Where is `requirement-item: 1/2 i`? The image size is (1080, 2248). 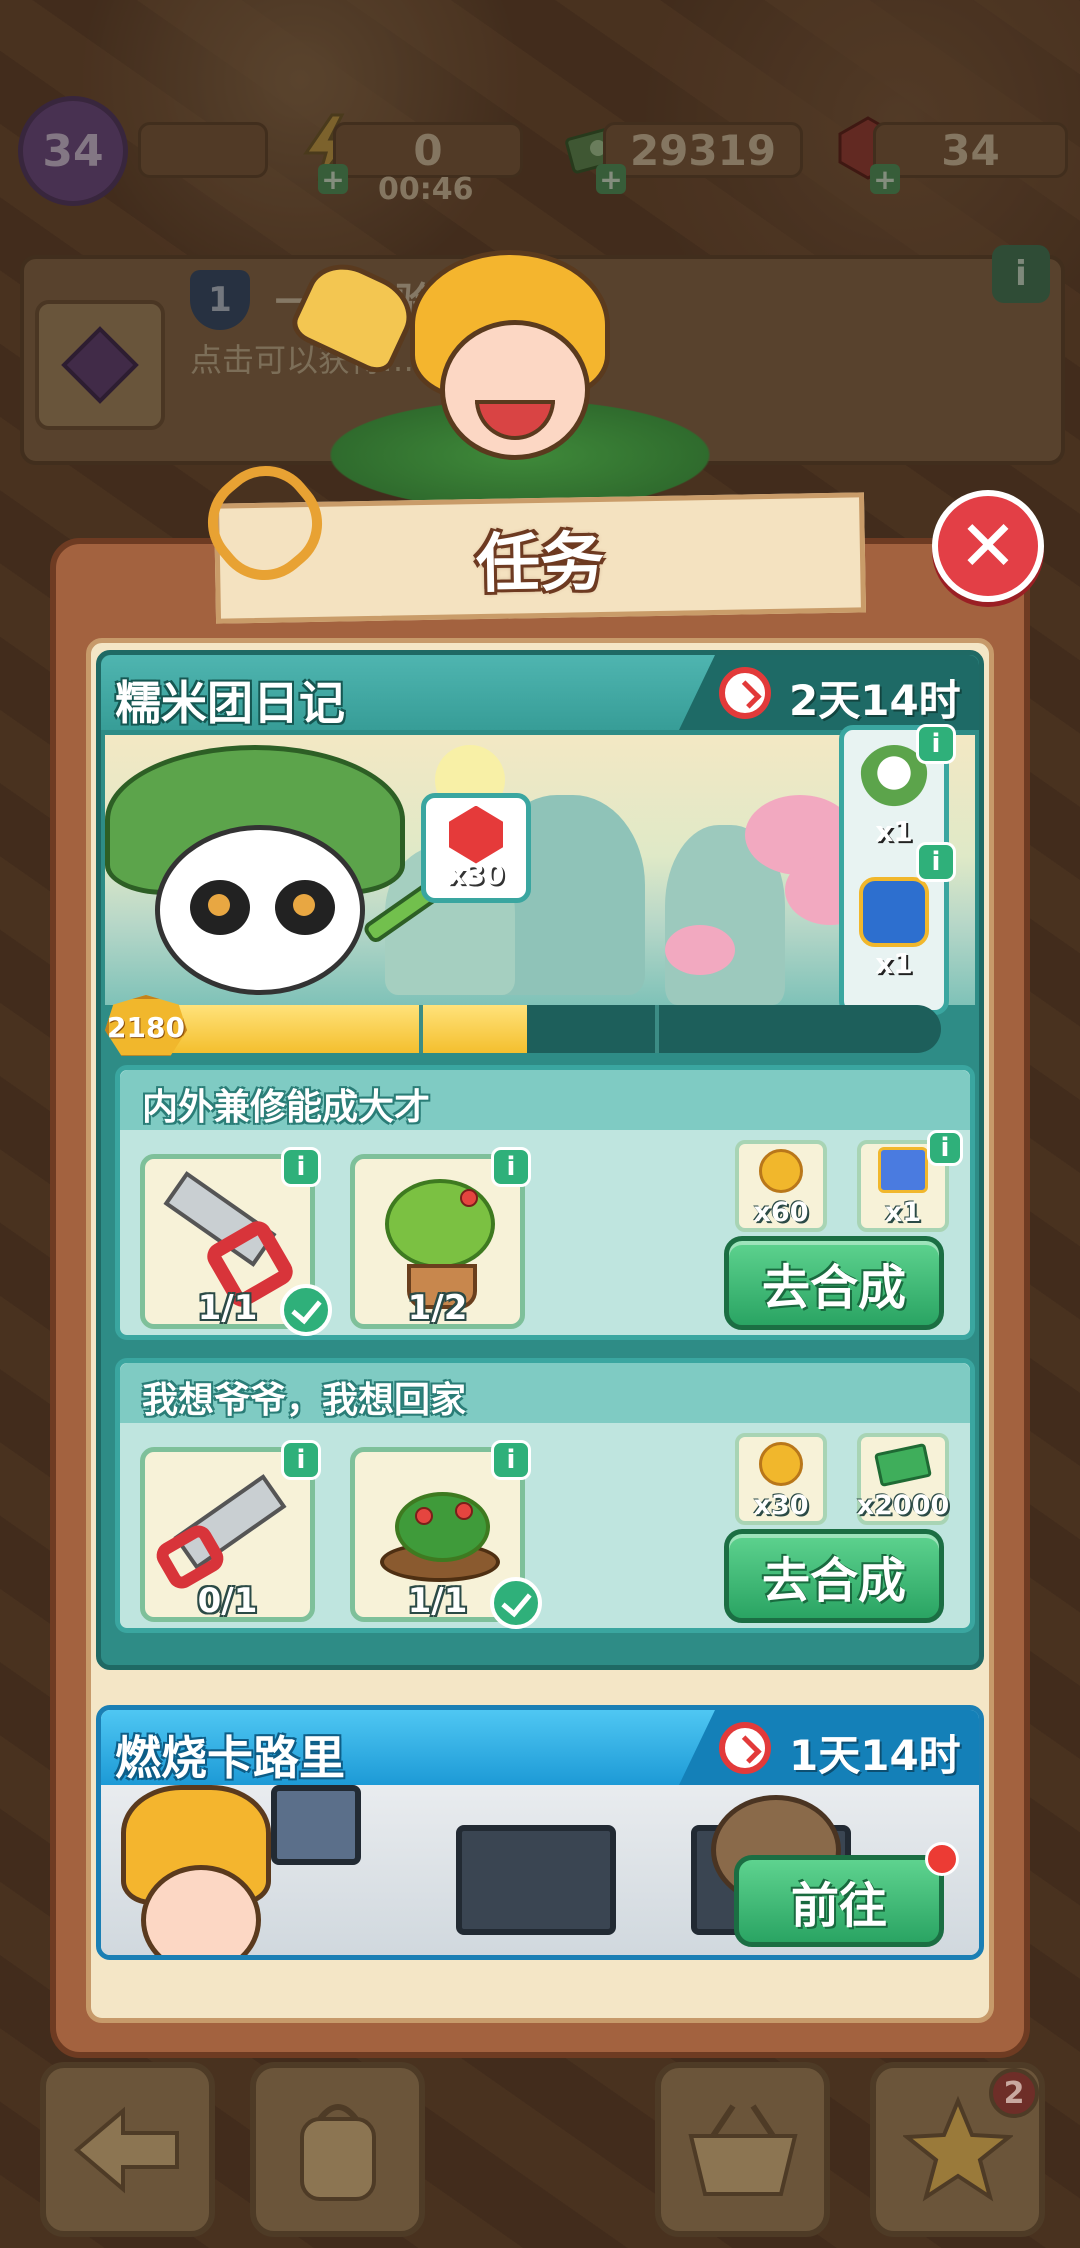
requirement-item: 1/2 i is located at coordinates (440, 1238).